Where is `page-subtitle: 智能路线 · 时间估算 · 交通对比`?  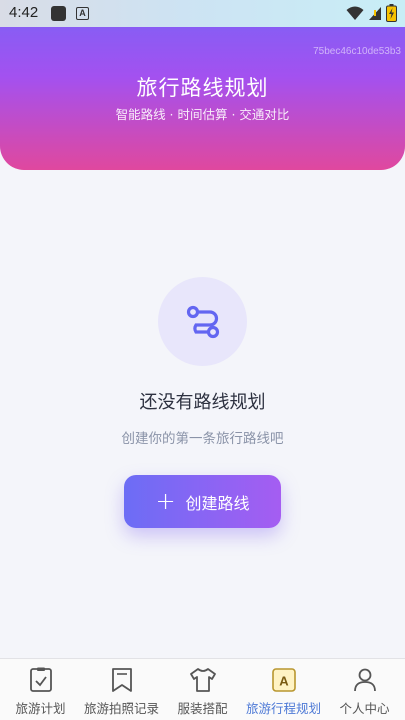
page-subtitle: 智能路线 · 时间估算 · 交通对比 is located at coordinates (202, 114).